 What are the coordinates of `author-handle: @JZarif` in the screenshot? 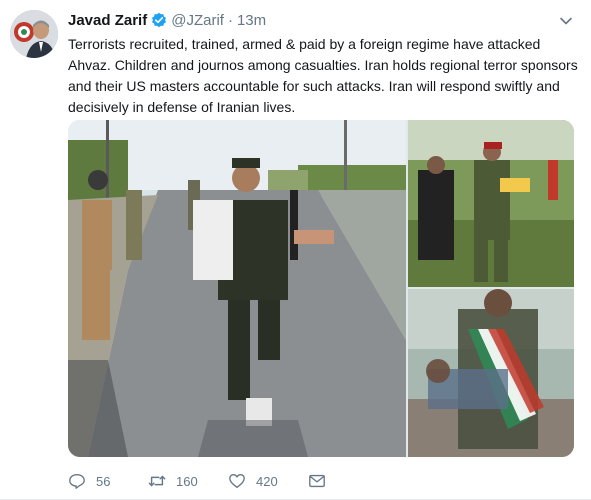 It's located at (197, 20).